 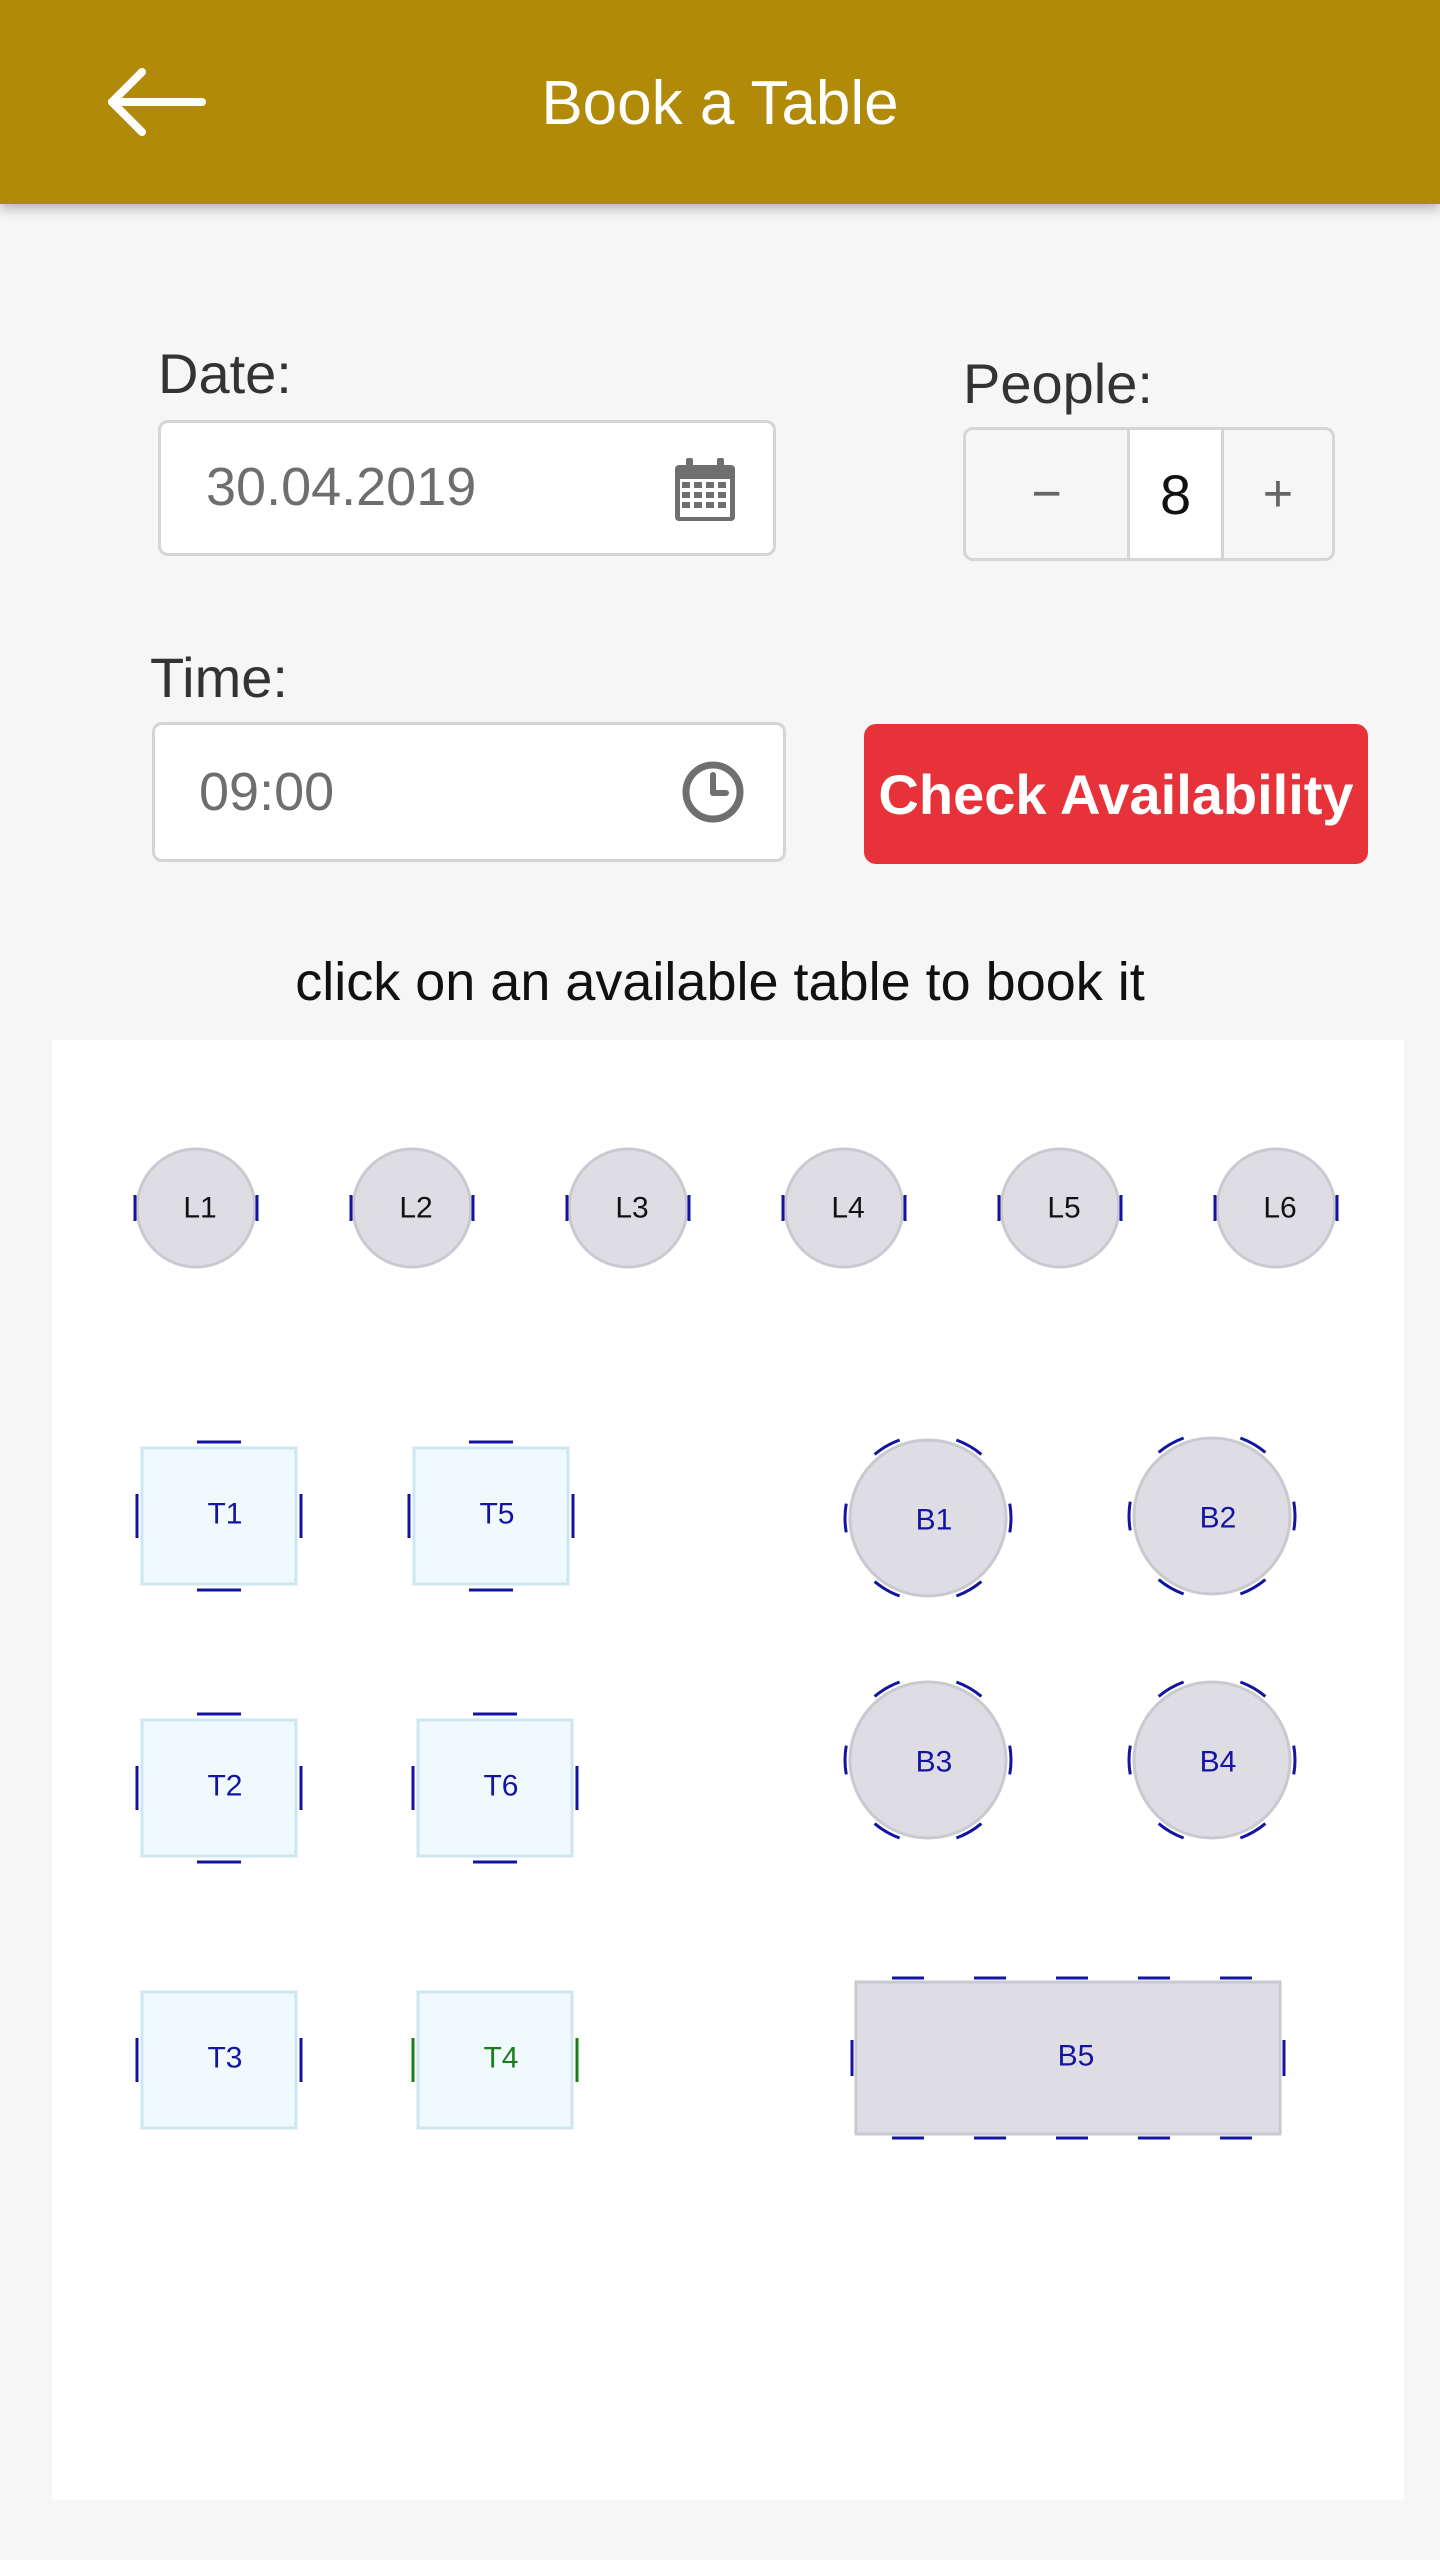 I want to click on people-label: People:, so click(x=1058, y=383).